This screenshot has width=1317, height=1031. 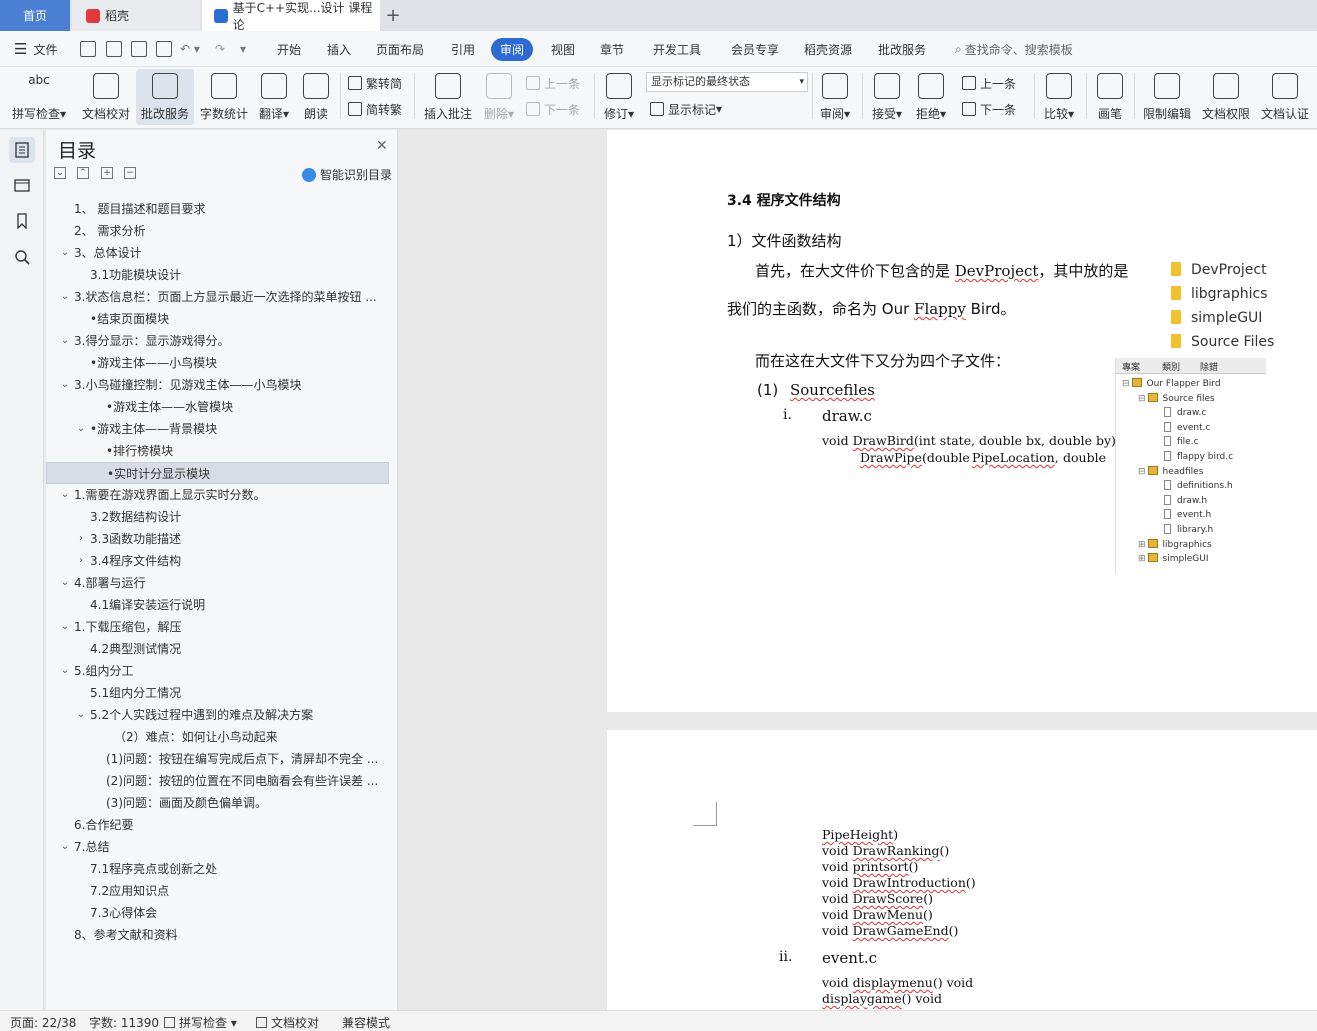 I want to click on toc-item: ⌄ •游戏主体——背景模块, so click(x=218, y=429).